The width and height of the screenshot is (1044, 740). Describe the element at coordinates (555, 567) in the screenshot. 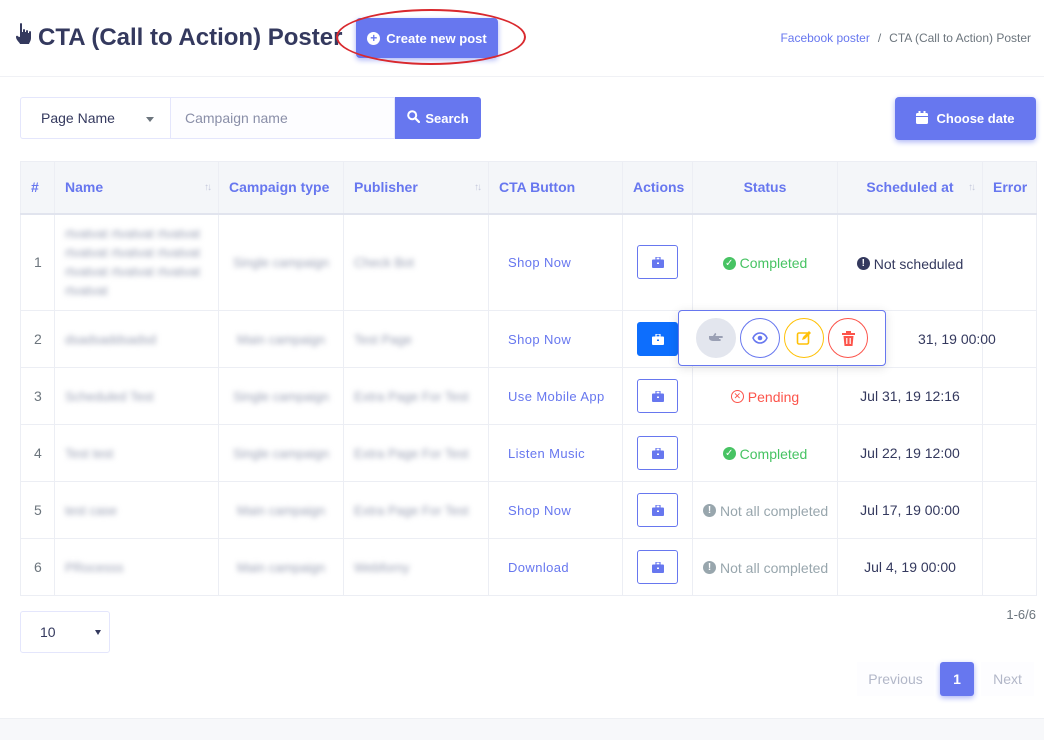

I see `cta-button-cell: Download` at that location.